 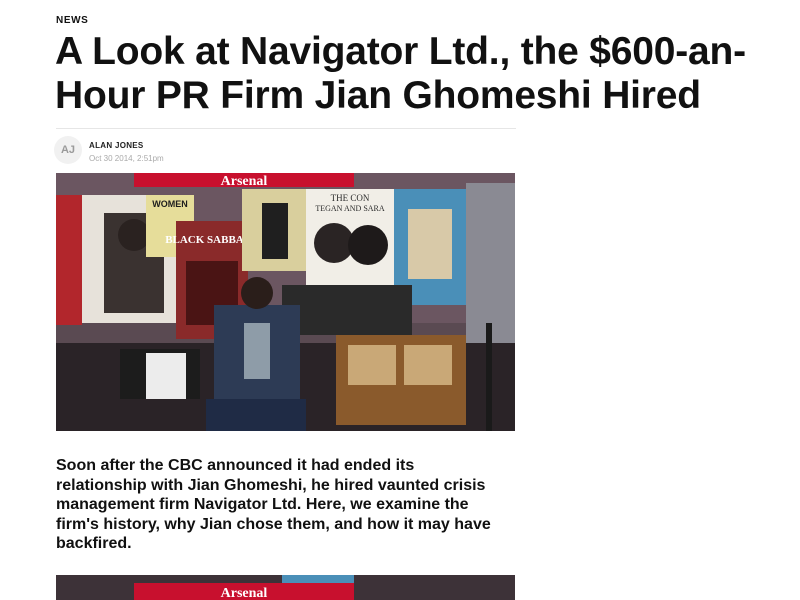 I want to click on publish-timestamp: Oct 30 2014, 2:51pm, so click(x=126, y=158).